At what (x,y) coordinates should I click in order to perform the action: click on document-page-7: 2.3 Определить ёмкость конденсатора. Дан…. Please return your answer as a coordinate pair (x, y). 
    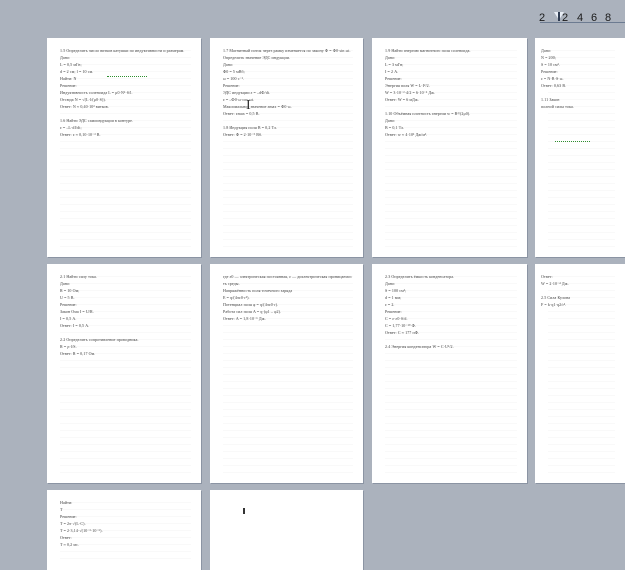
    Looking at the image, I should click on (449, 373).